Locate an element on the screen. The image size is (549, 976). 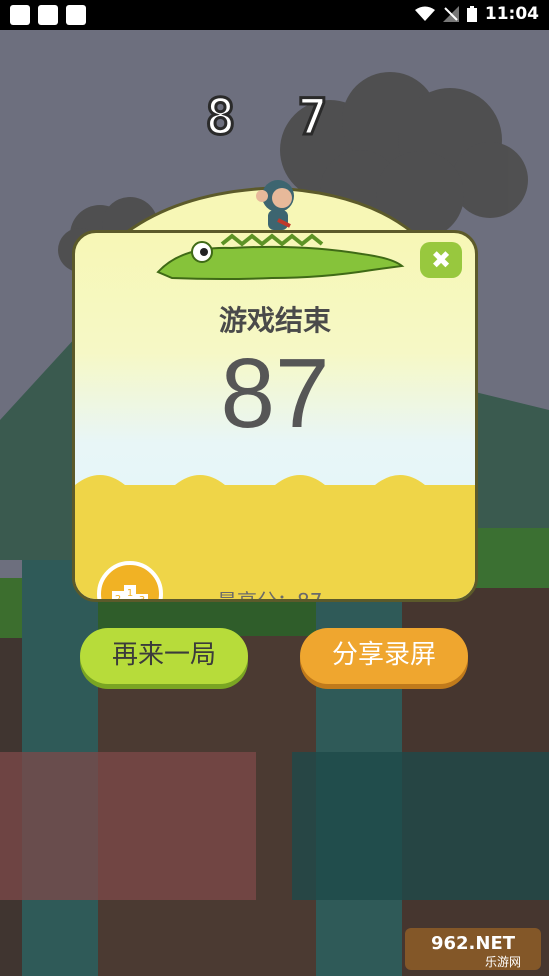
wifi-icon is located at coordinates (424, 13).